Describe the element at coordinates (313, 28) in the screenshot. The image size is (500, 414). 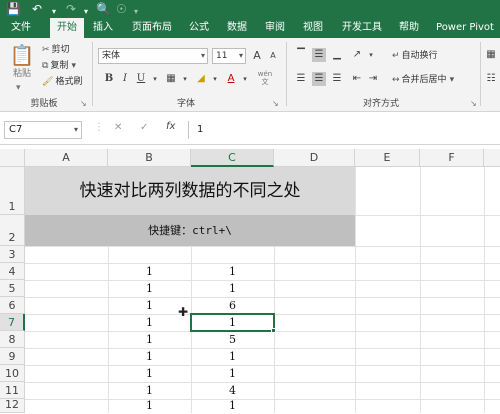
I see `tab-view: 视图` at that location.